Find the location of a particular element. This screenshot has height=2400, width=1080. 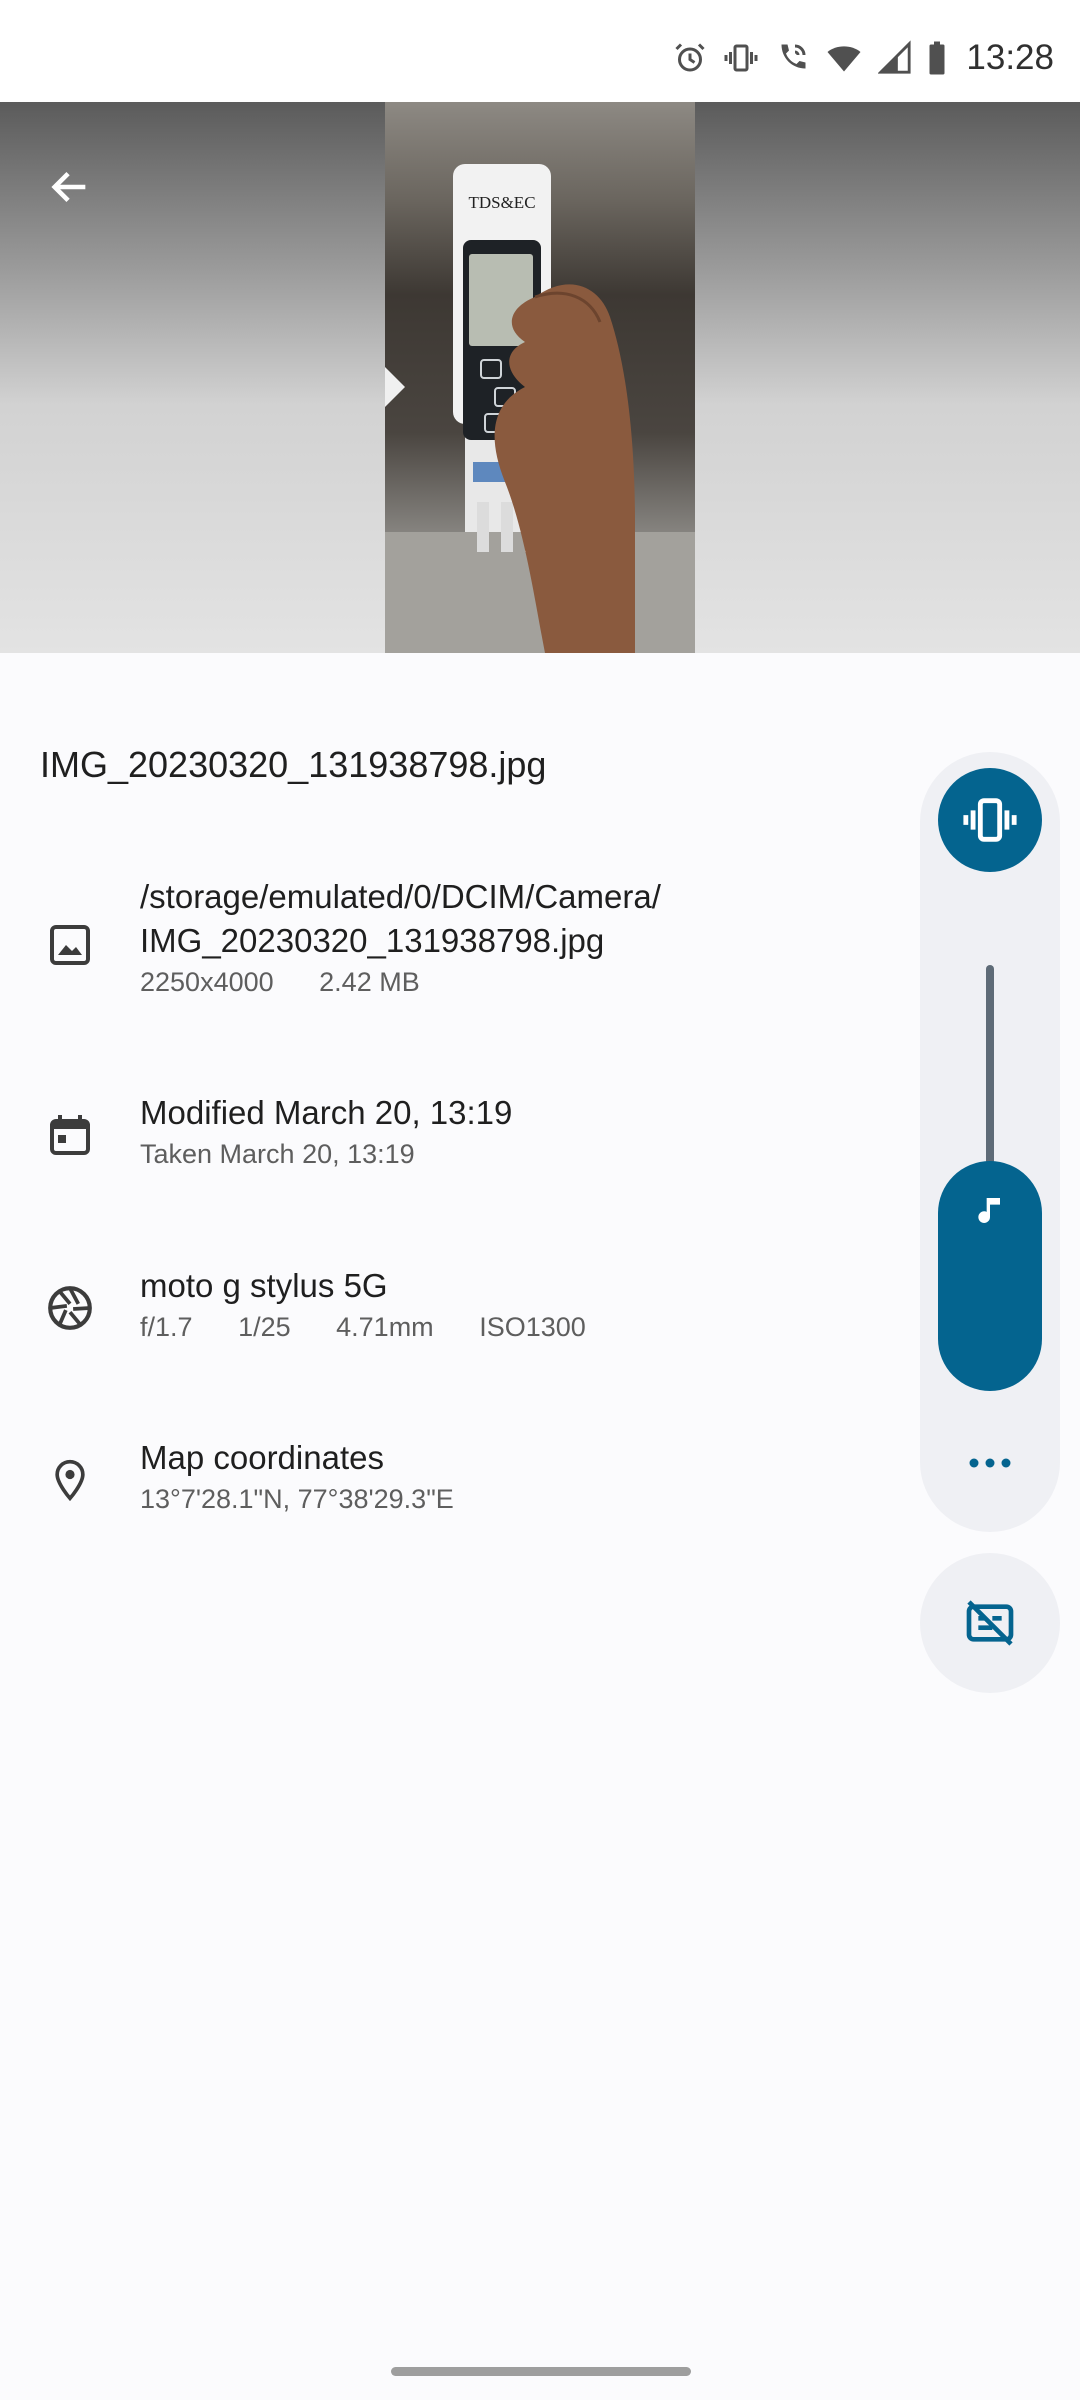

ringer-mode-button is located at coordinates (990, 820).